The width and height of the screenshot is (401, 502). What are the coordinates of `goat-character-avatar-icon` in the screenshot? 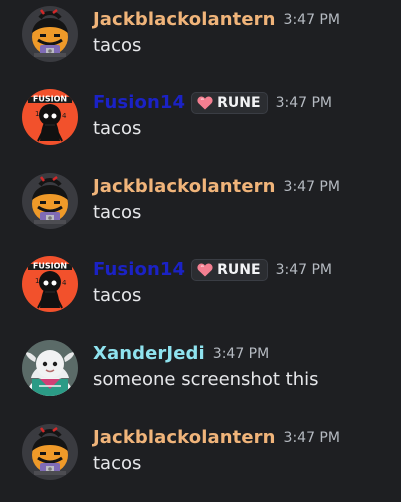 It's located at (50, 368).